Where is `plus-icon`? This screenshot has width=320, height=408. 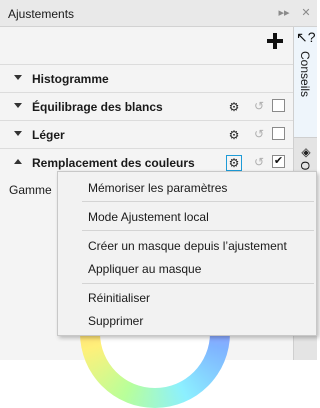 plus-icon is located at coordinates (275, 41).